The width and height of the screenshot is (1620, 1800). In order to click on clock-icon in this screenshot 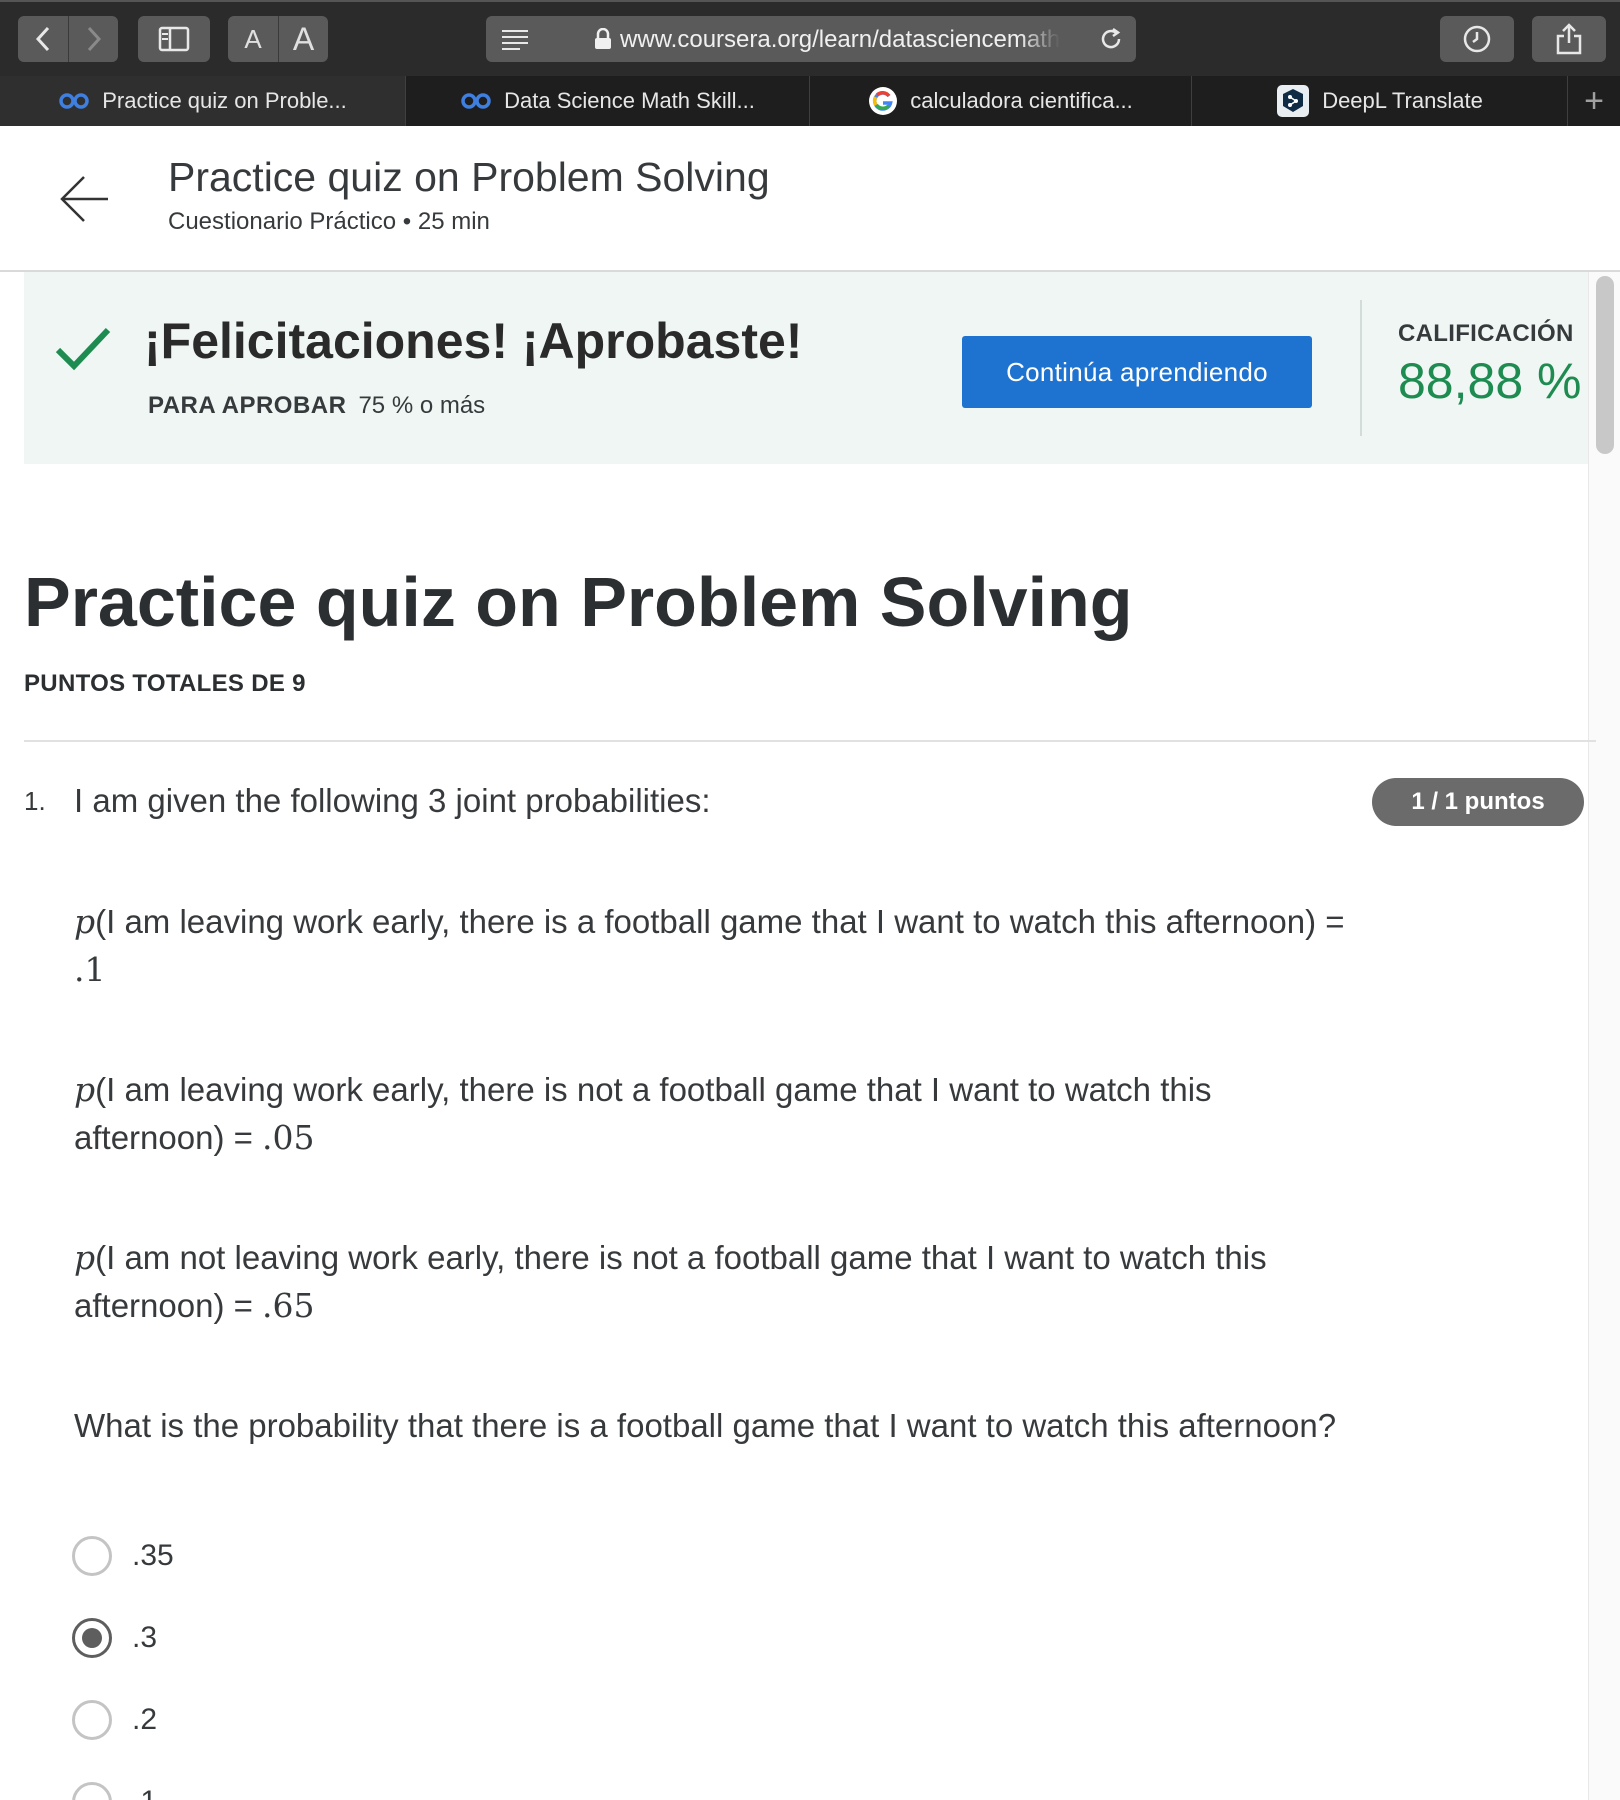, I will do `click(1477, 39)`.